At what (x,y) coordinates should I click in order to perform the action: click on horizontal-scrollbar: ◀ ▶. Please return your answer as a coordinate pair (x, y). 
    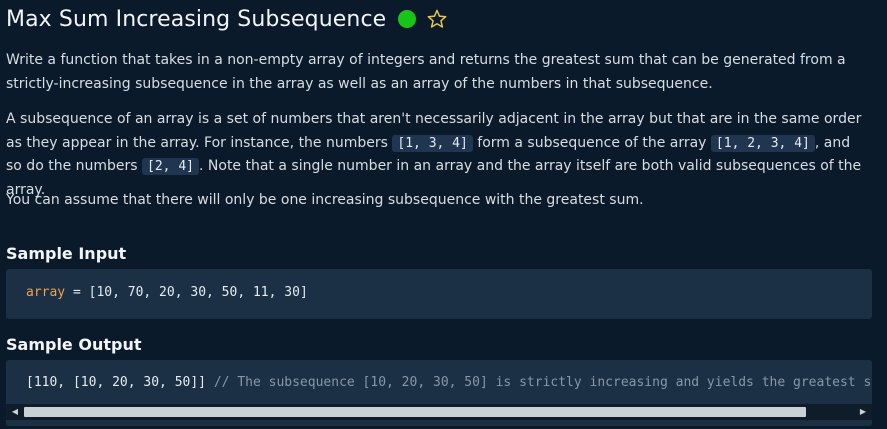
    Looking at the image, I should click on (439, 412).